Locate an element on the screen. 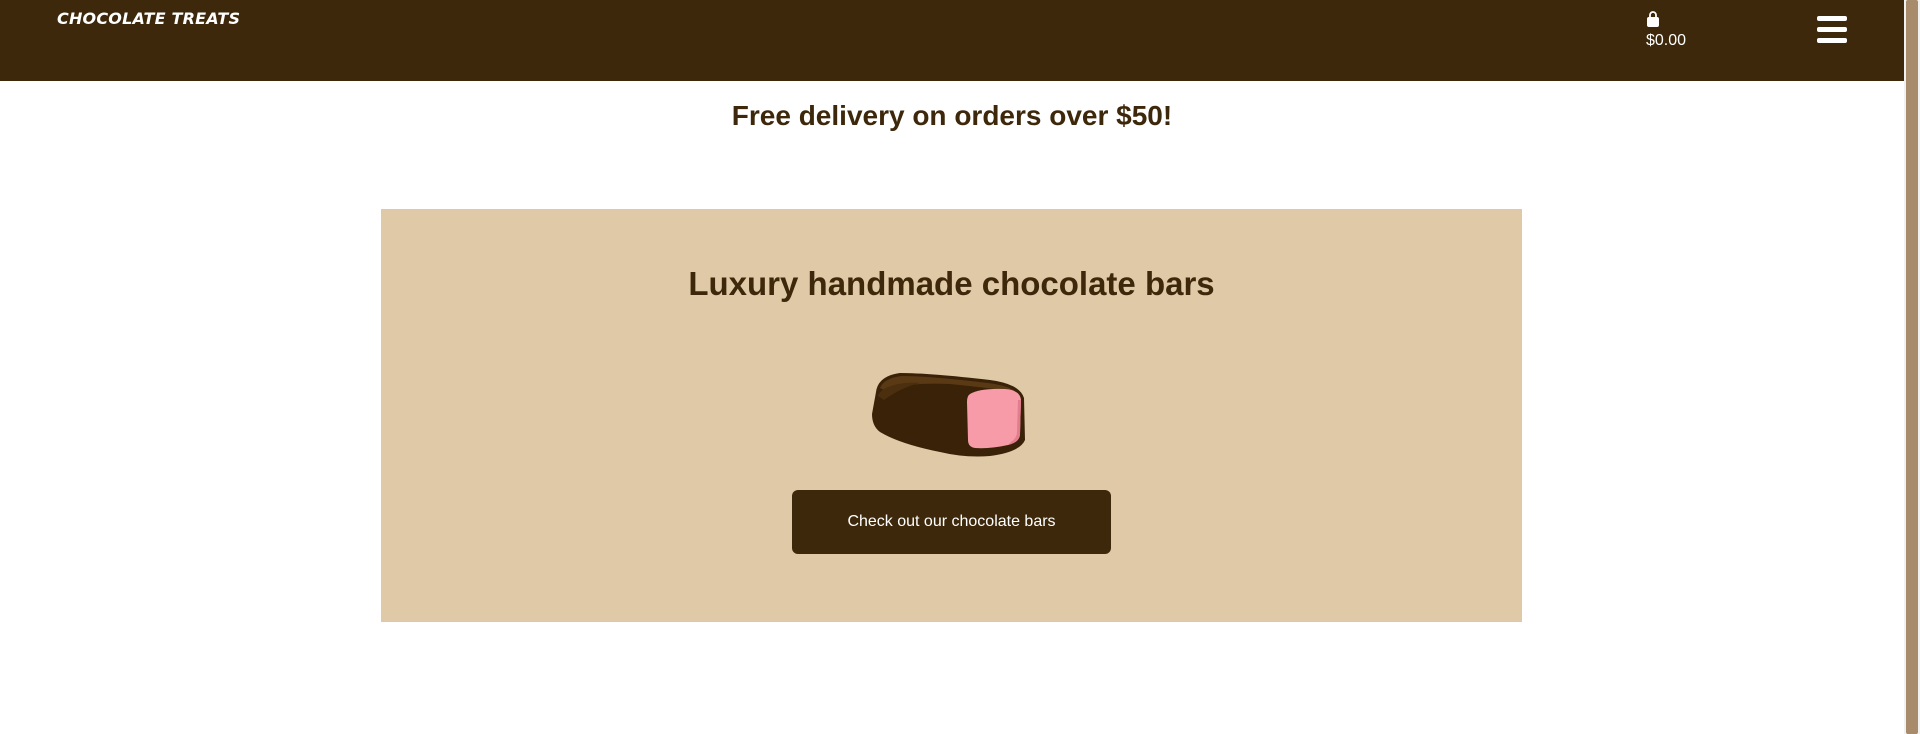 The height and width of the screenshot is (734, 1920). hamburger-menu-button is located at coordinates (1832, 30).